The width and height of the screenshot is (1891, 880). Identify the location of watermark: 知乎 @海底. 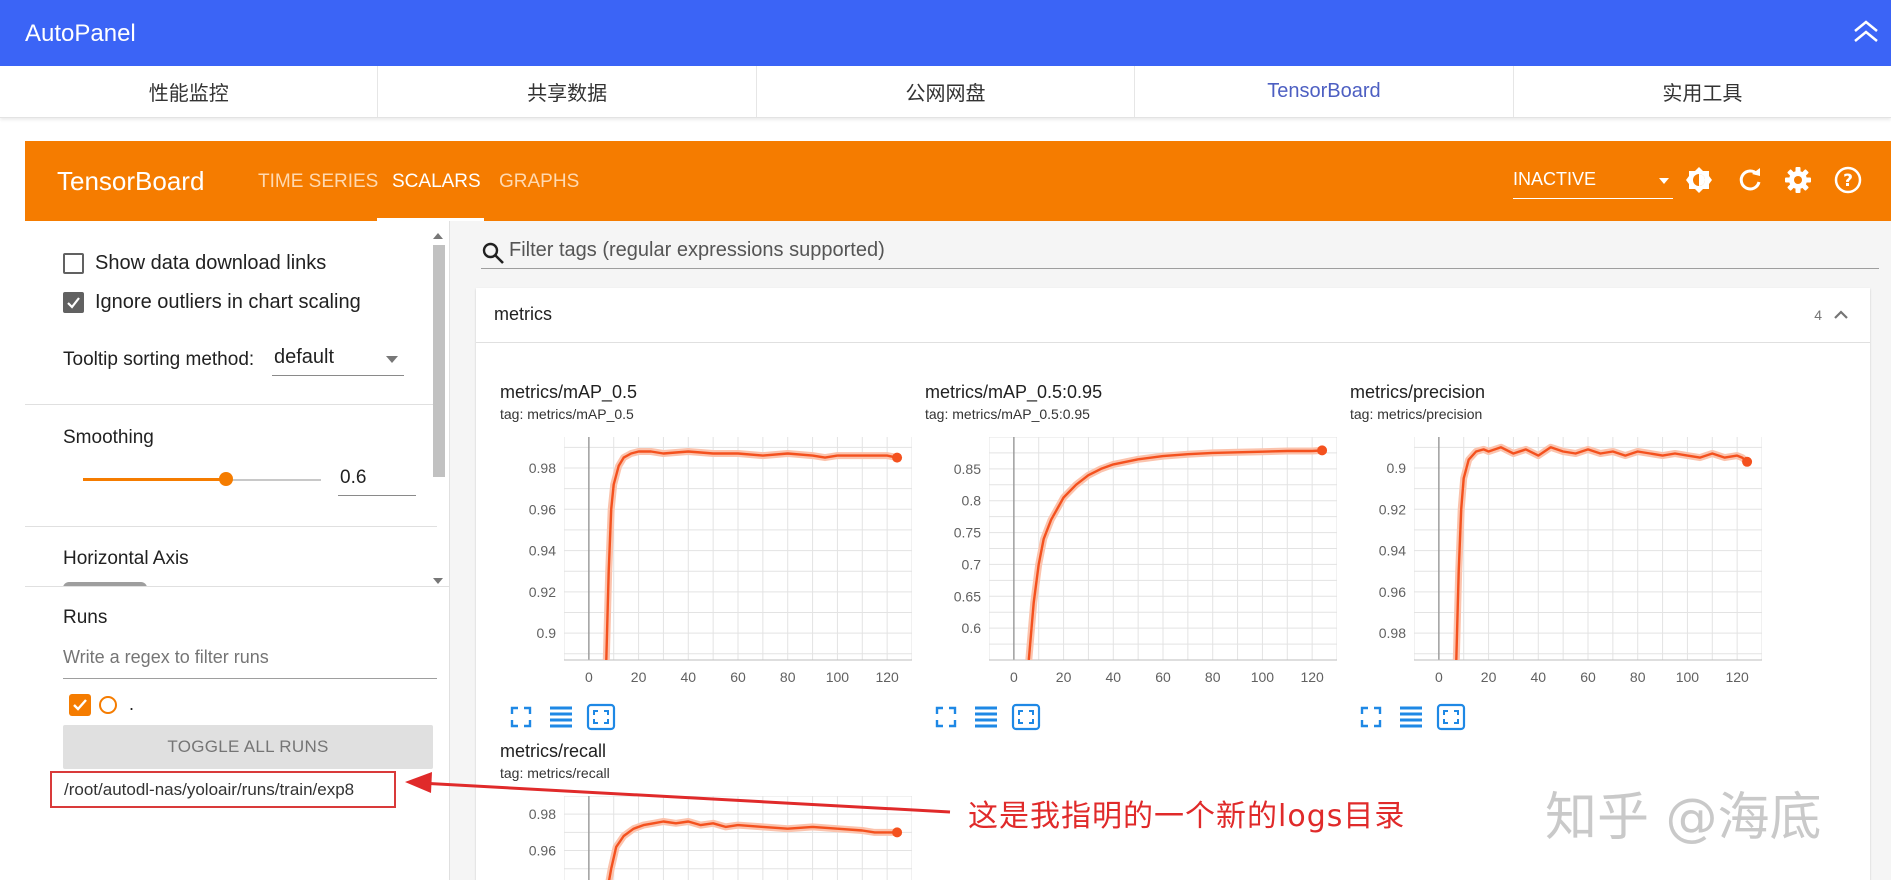
(1683, 818).